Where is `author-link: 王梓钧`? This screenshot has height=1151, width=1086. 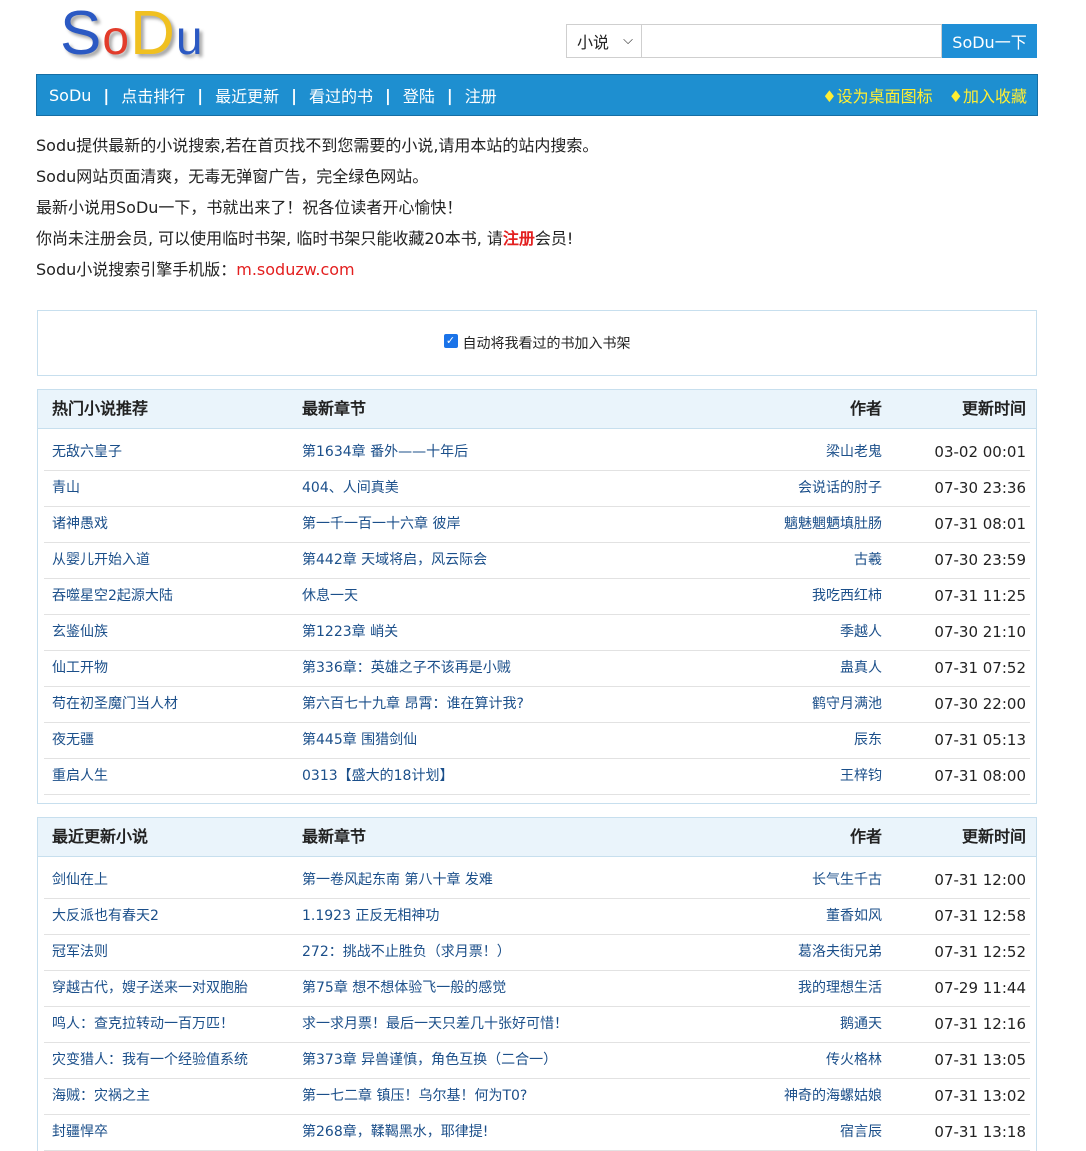 author-link: 王梓钧 is located at coordinates (861, 776).